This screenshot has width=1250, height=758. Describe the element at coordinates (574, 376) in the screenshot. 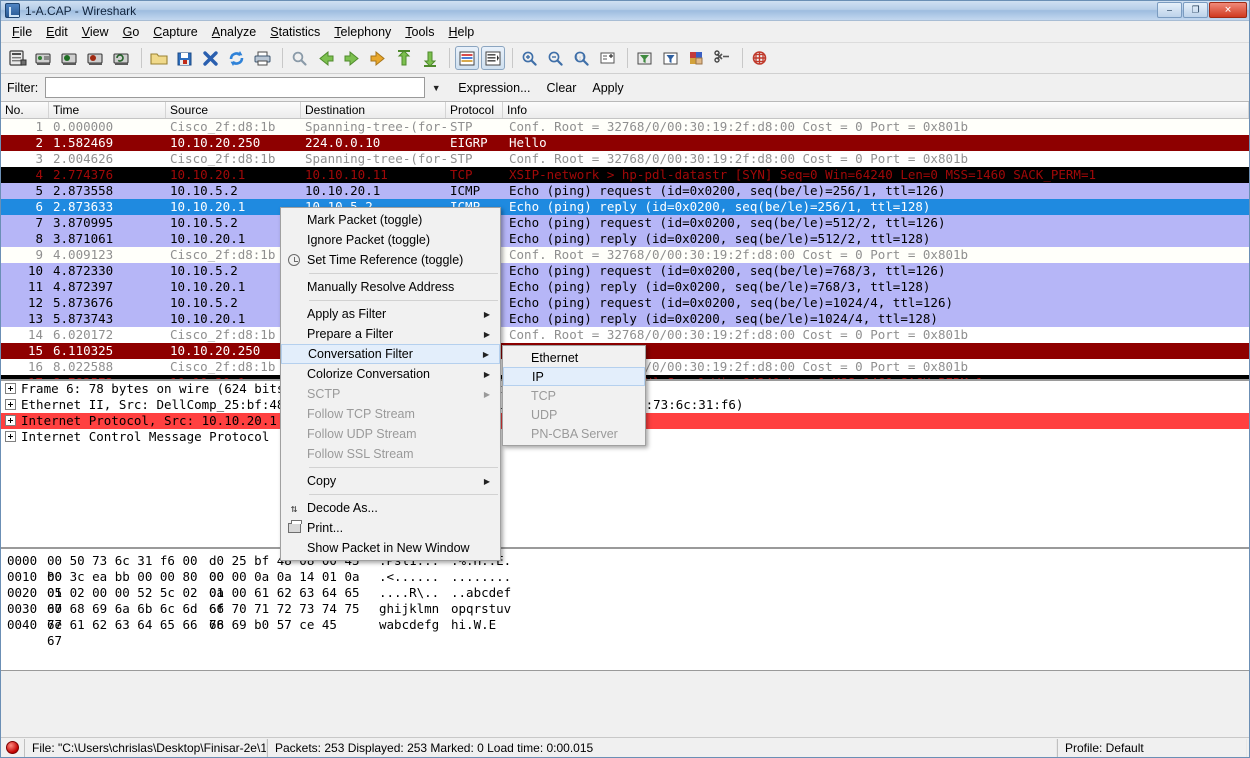

I see `submenu-item-ip: IP` at that location.